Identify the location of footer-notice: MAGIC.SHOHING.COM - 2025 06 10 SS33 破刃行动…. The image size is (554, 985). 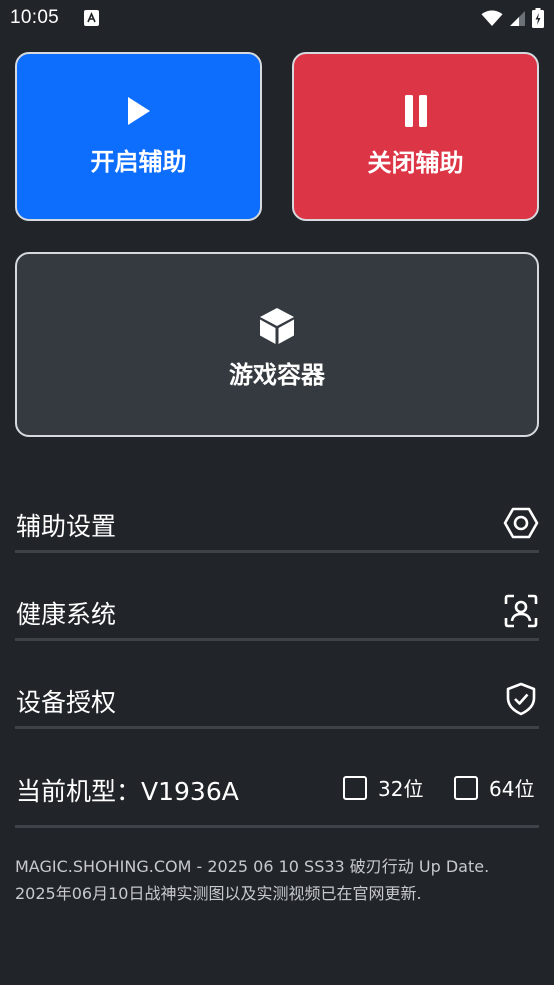
(277, 880).